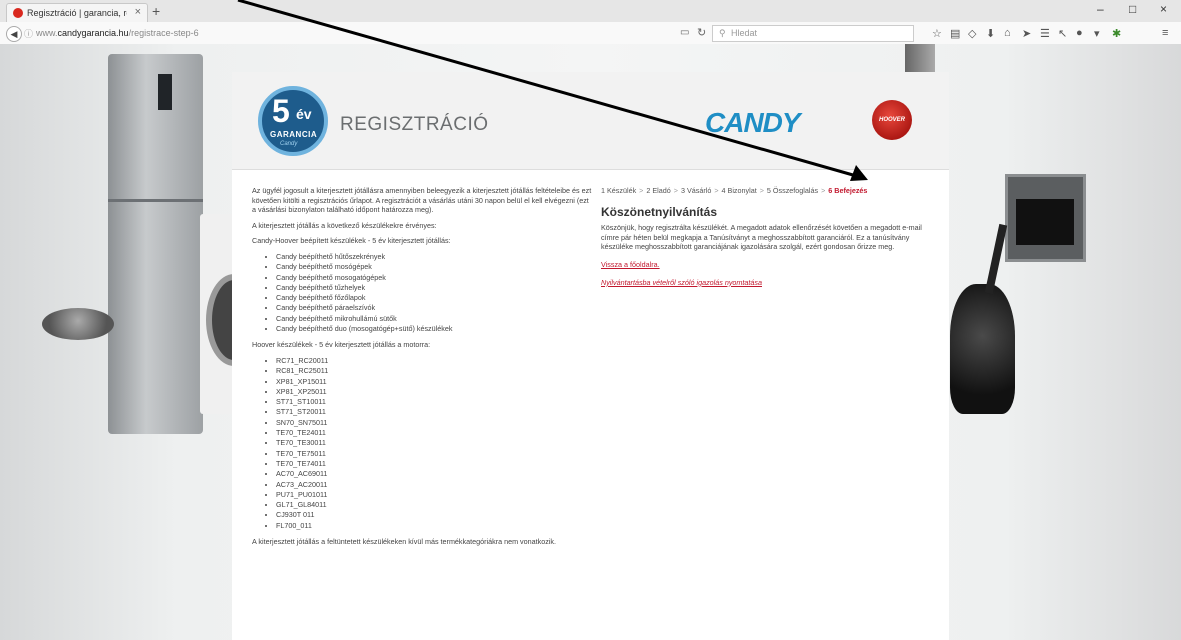 Image resolution: width=1181 pixels, height=640 pixels. I want to click on search-icon: ⚲, so click(722, 33).